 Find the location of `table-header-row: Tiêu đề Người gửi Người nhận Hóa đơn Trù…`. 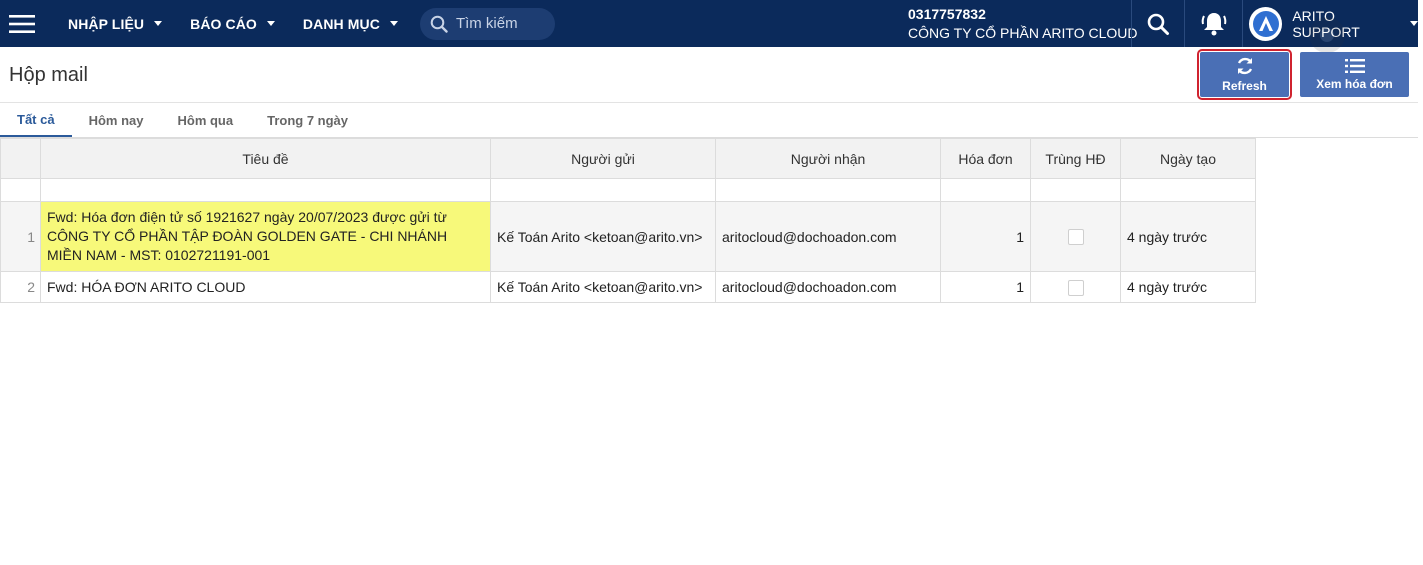

table-header-row: Tiêu đề Người gửi Người nhận Hóa đơn Trù… is located at coordinates (628, 158).